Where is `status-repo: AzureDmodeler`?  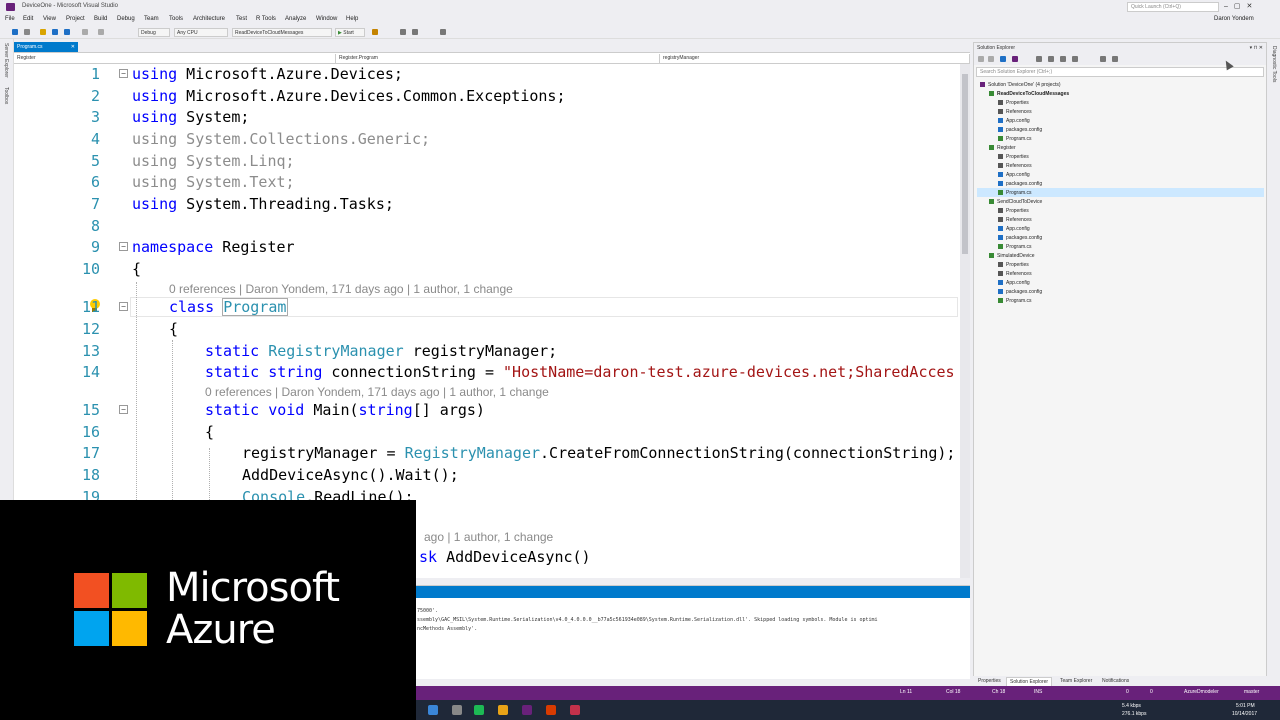 status-repo: AzureDmodeler is located at coordinates (1201, 692).